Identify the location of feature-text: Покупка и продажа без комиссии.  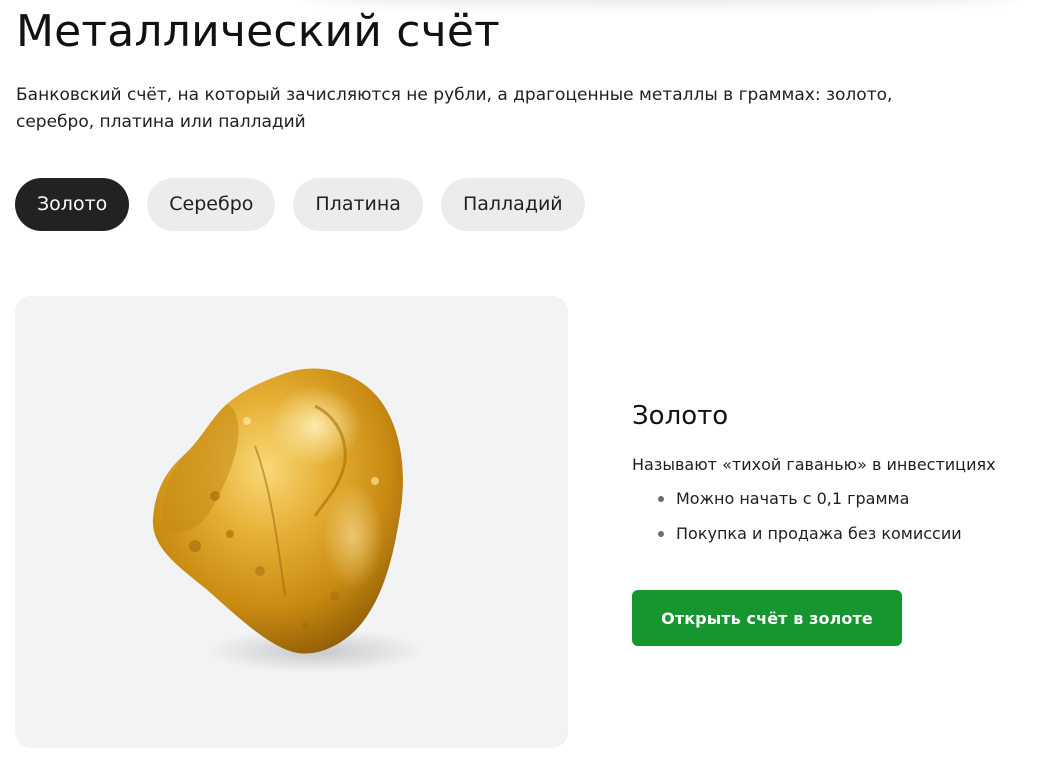
(819, 533).